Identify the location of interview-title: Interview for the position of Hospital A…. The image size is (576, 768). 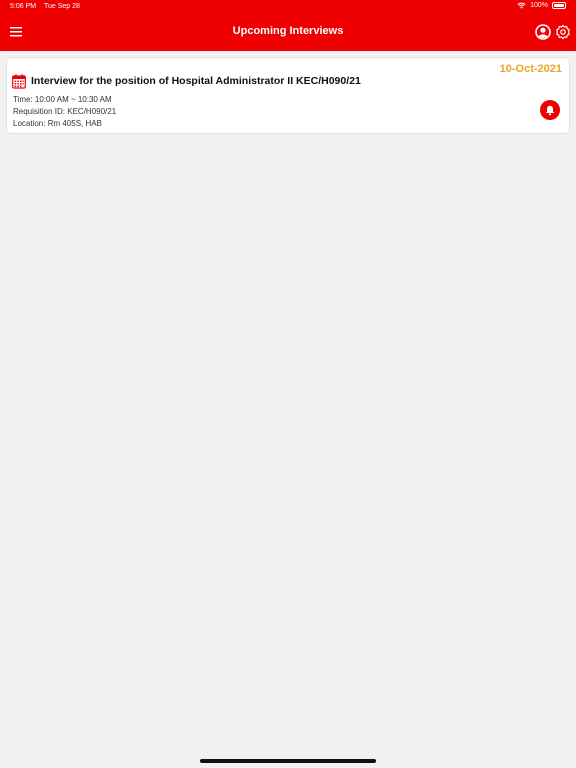
(196, 81).